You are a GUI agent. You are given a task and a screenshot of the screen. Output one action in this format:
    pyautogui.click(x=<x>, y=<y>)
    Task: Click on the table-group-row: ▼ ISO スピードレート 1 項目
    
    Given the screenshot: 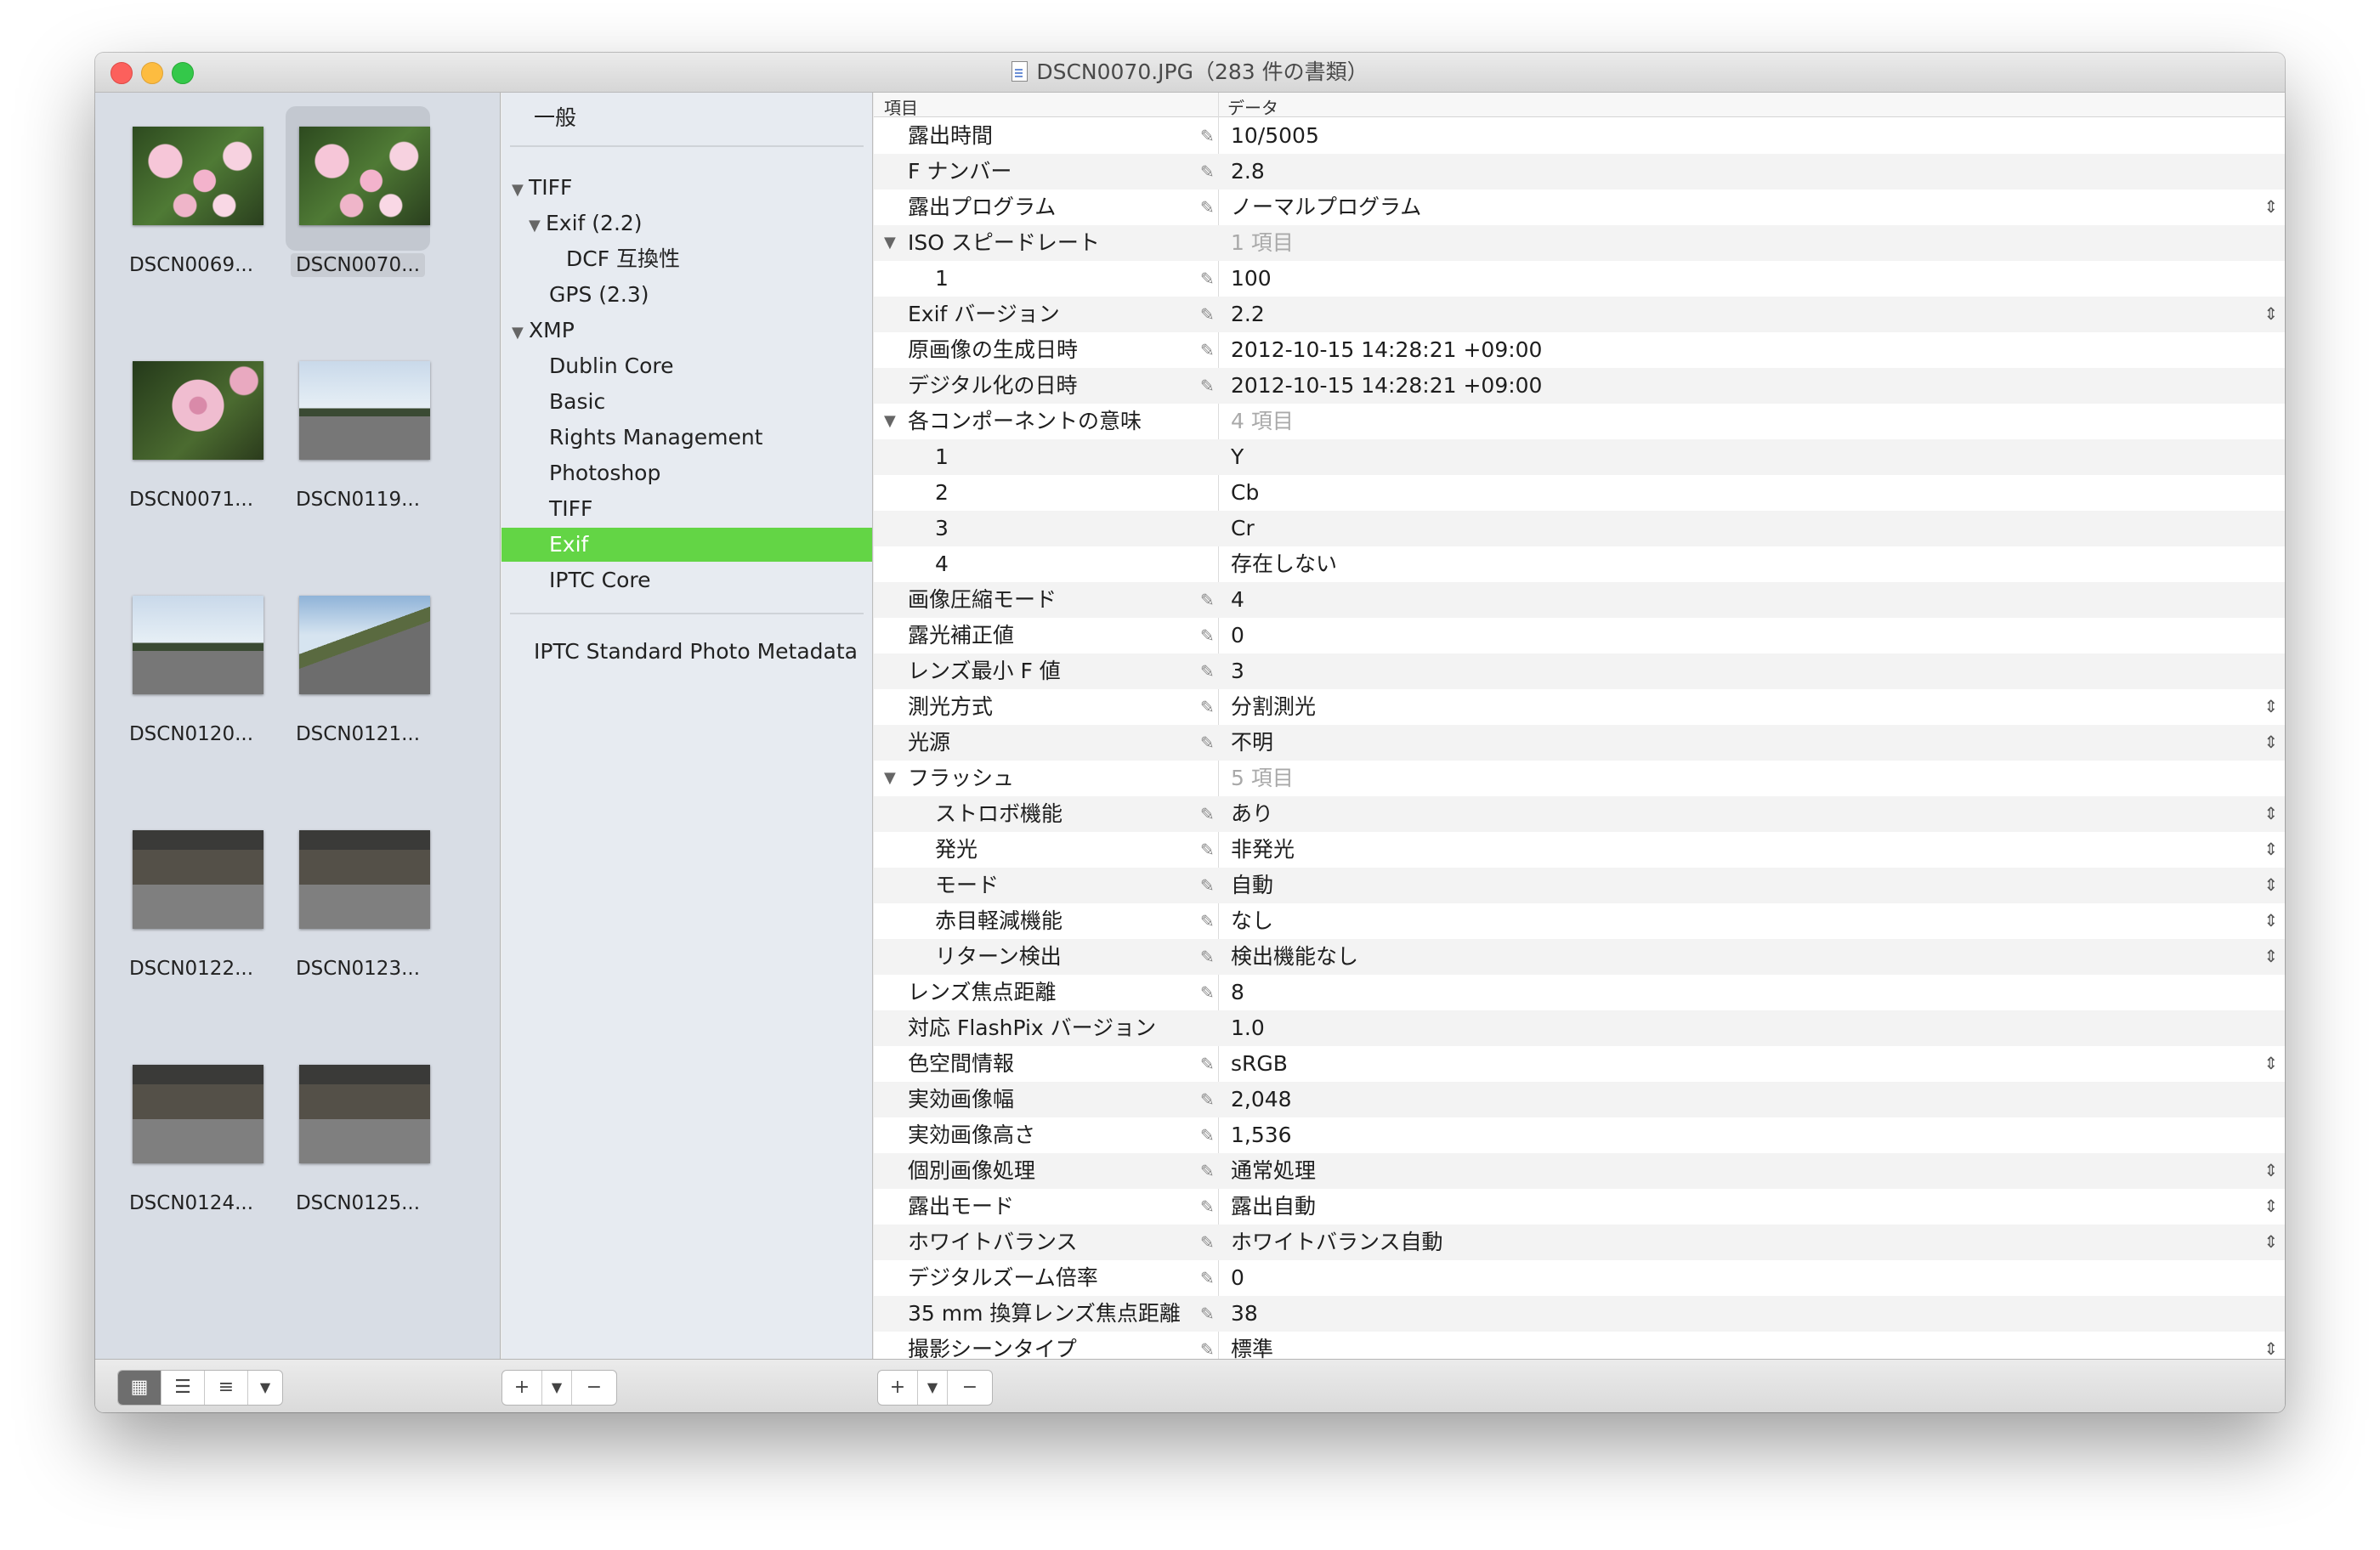 What is the action you would take?
    pyautogui.click(x=1579, y=243)
    